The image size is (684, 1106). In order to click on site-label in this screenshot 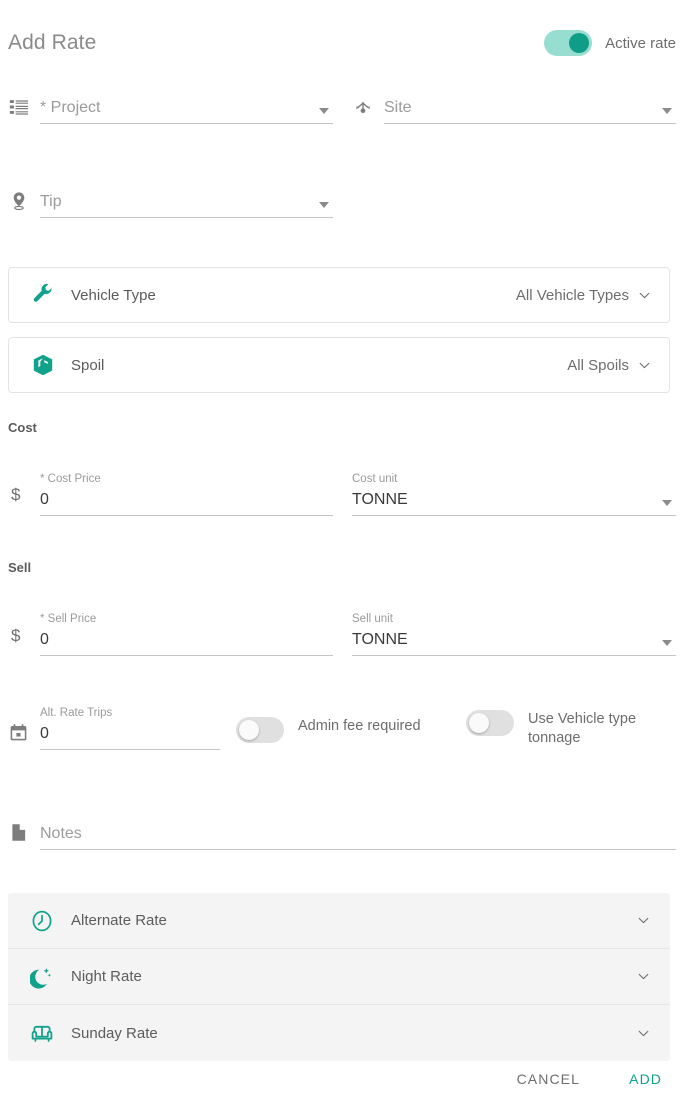, I will do `click(530, 87)`.